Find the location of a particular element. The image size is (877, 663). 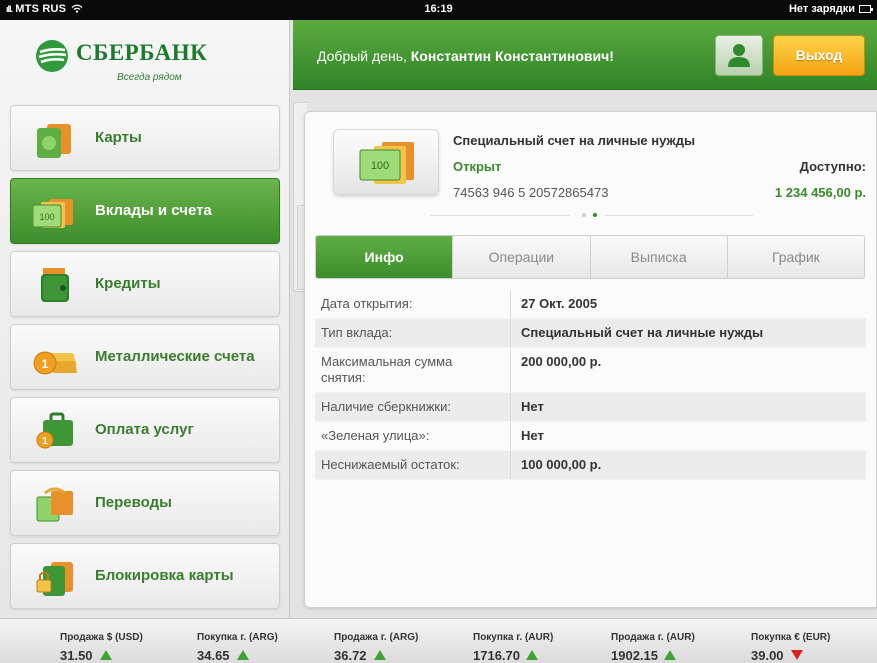

menu-item-cards: Карты is located at coordinates (145, 138).